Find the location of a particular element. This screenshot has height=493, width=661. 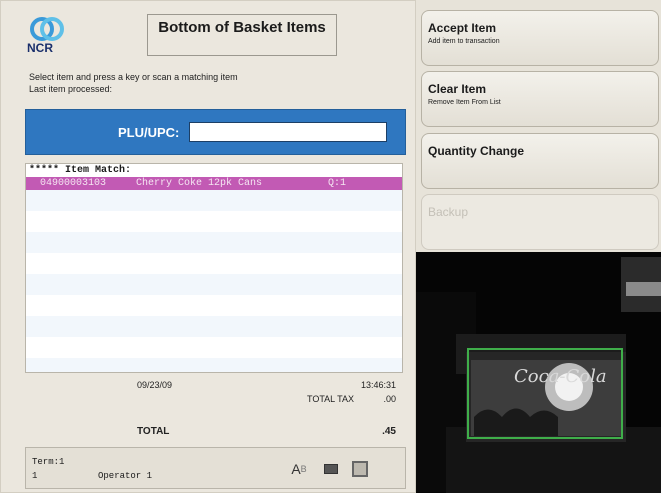

svg-text: Coca-Cola is located at coordinates (560, 376).